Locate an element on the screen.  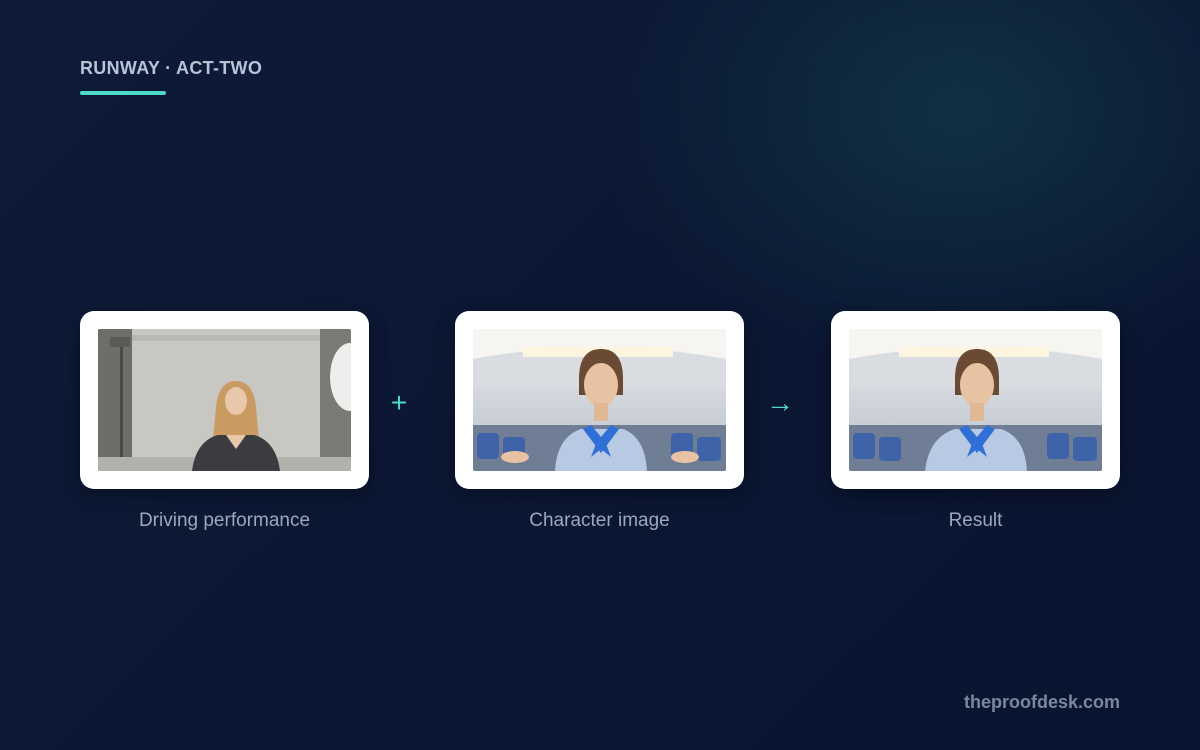
footer-site: theproofdesk.com is located at coordinates (1041, 702).